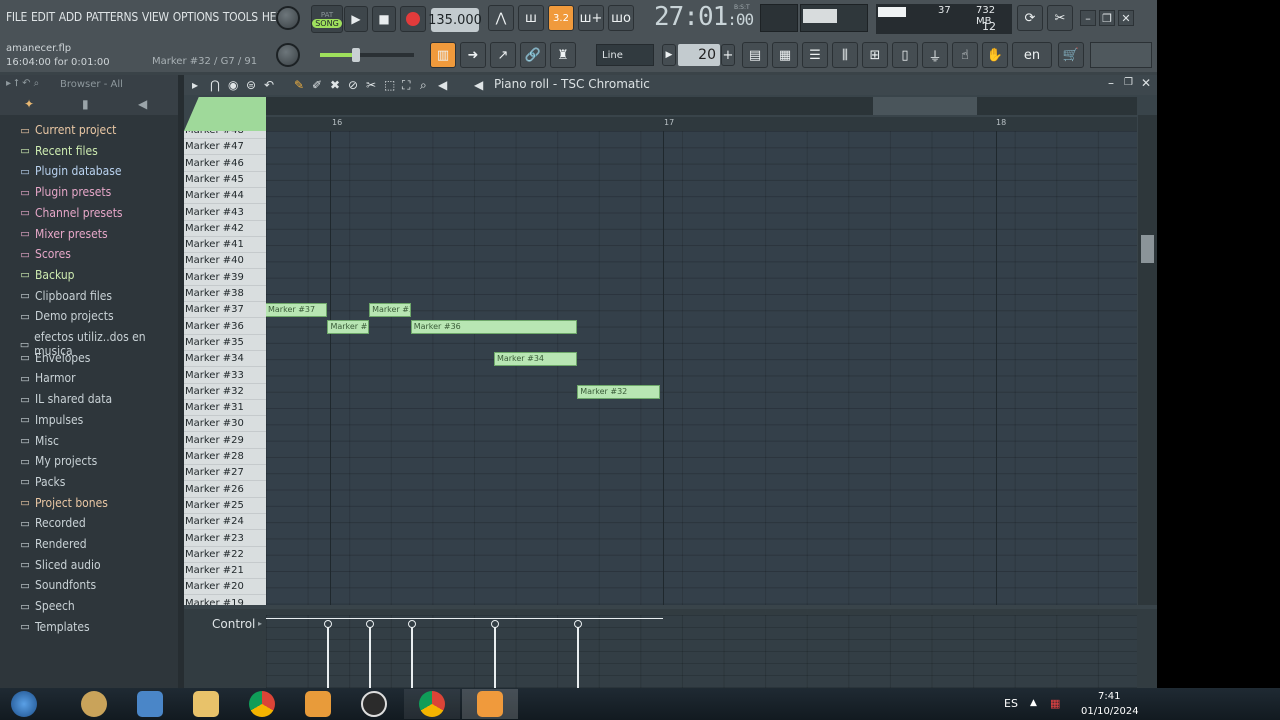 The height and width of the screenshot is (720, 1280). What do you see at coordinates (225, 294) in the screenshot?
I see `piano-key: Marker #38` at bounding box center [225, 294].